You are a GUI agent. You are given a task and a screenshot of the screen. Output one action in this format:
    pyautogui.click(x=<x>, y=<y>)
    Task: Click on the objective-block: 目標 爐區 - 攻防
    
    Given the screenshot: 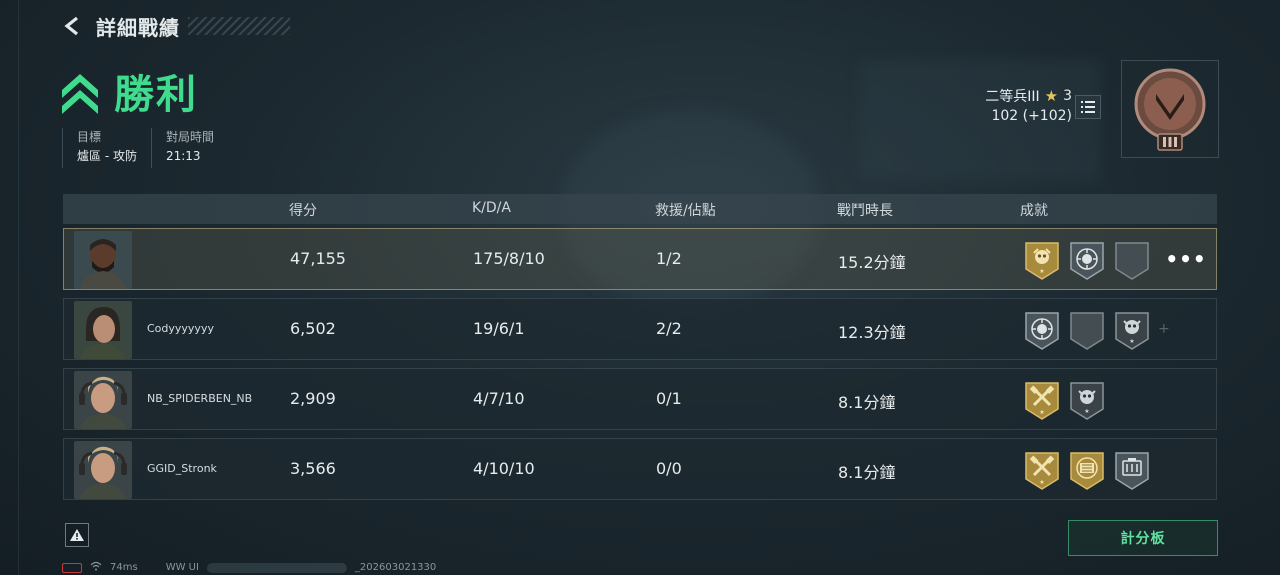 What is the action you would take?
    pyautogui.click(x=106, y=148)
    